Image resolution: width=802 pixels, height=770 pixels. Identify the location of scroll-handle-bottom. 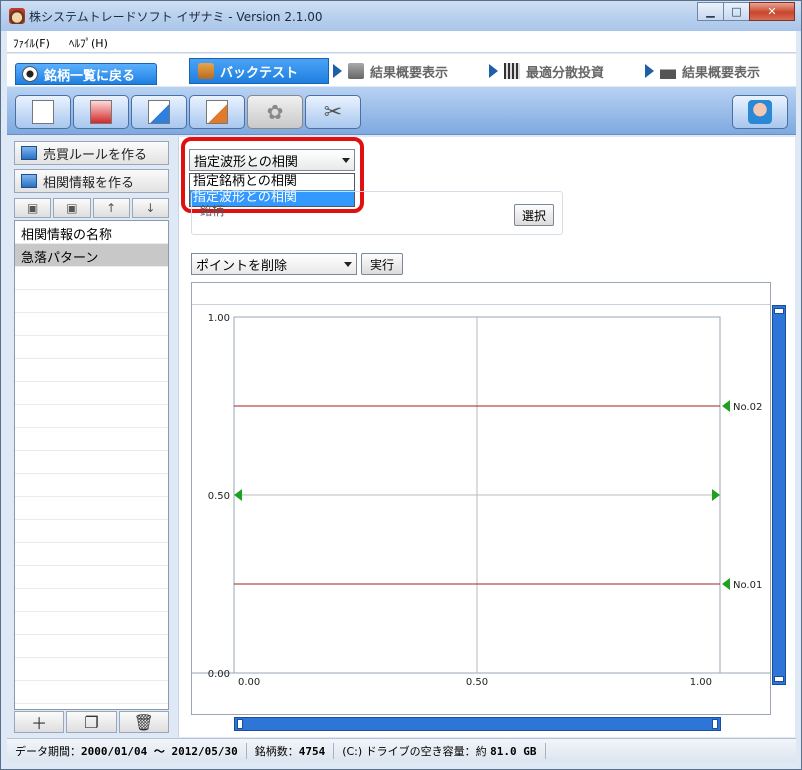
(779, 679).